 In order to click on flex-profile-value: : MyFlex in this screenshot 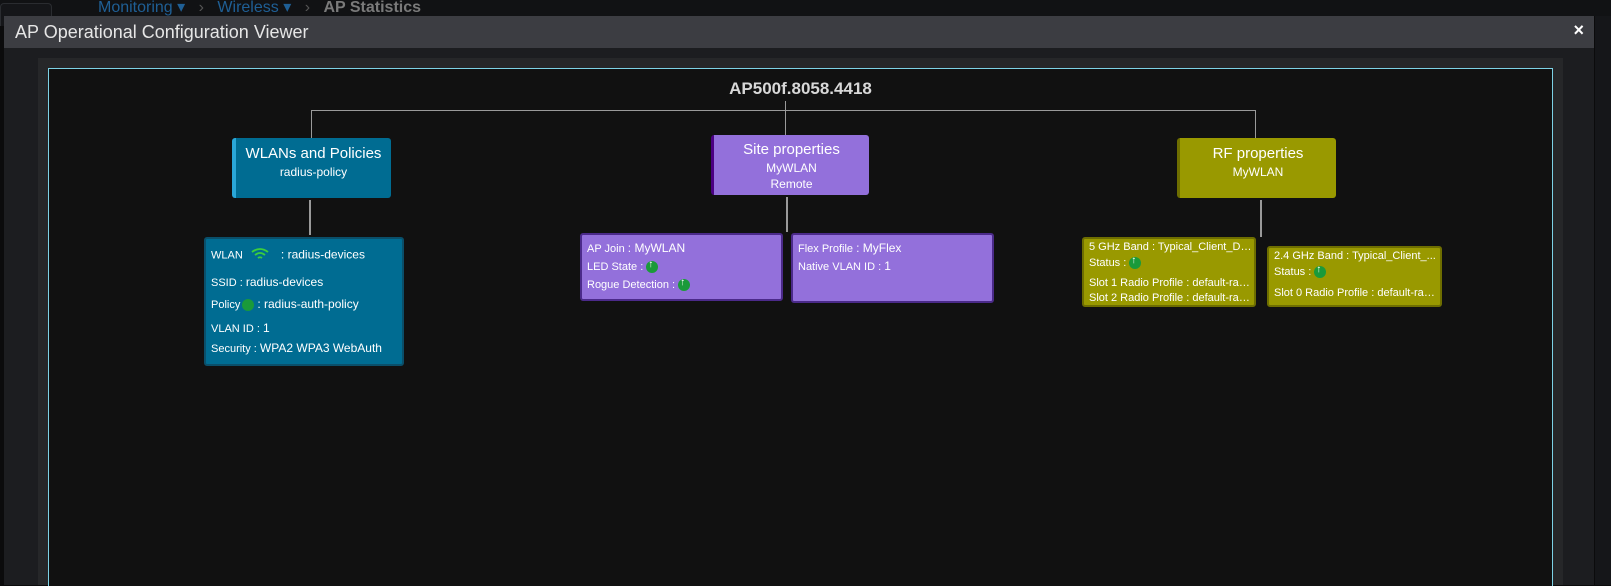, I will do `click(879, 248)`.